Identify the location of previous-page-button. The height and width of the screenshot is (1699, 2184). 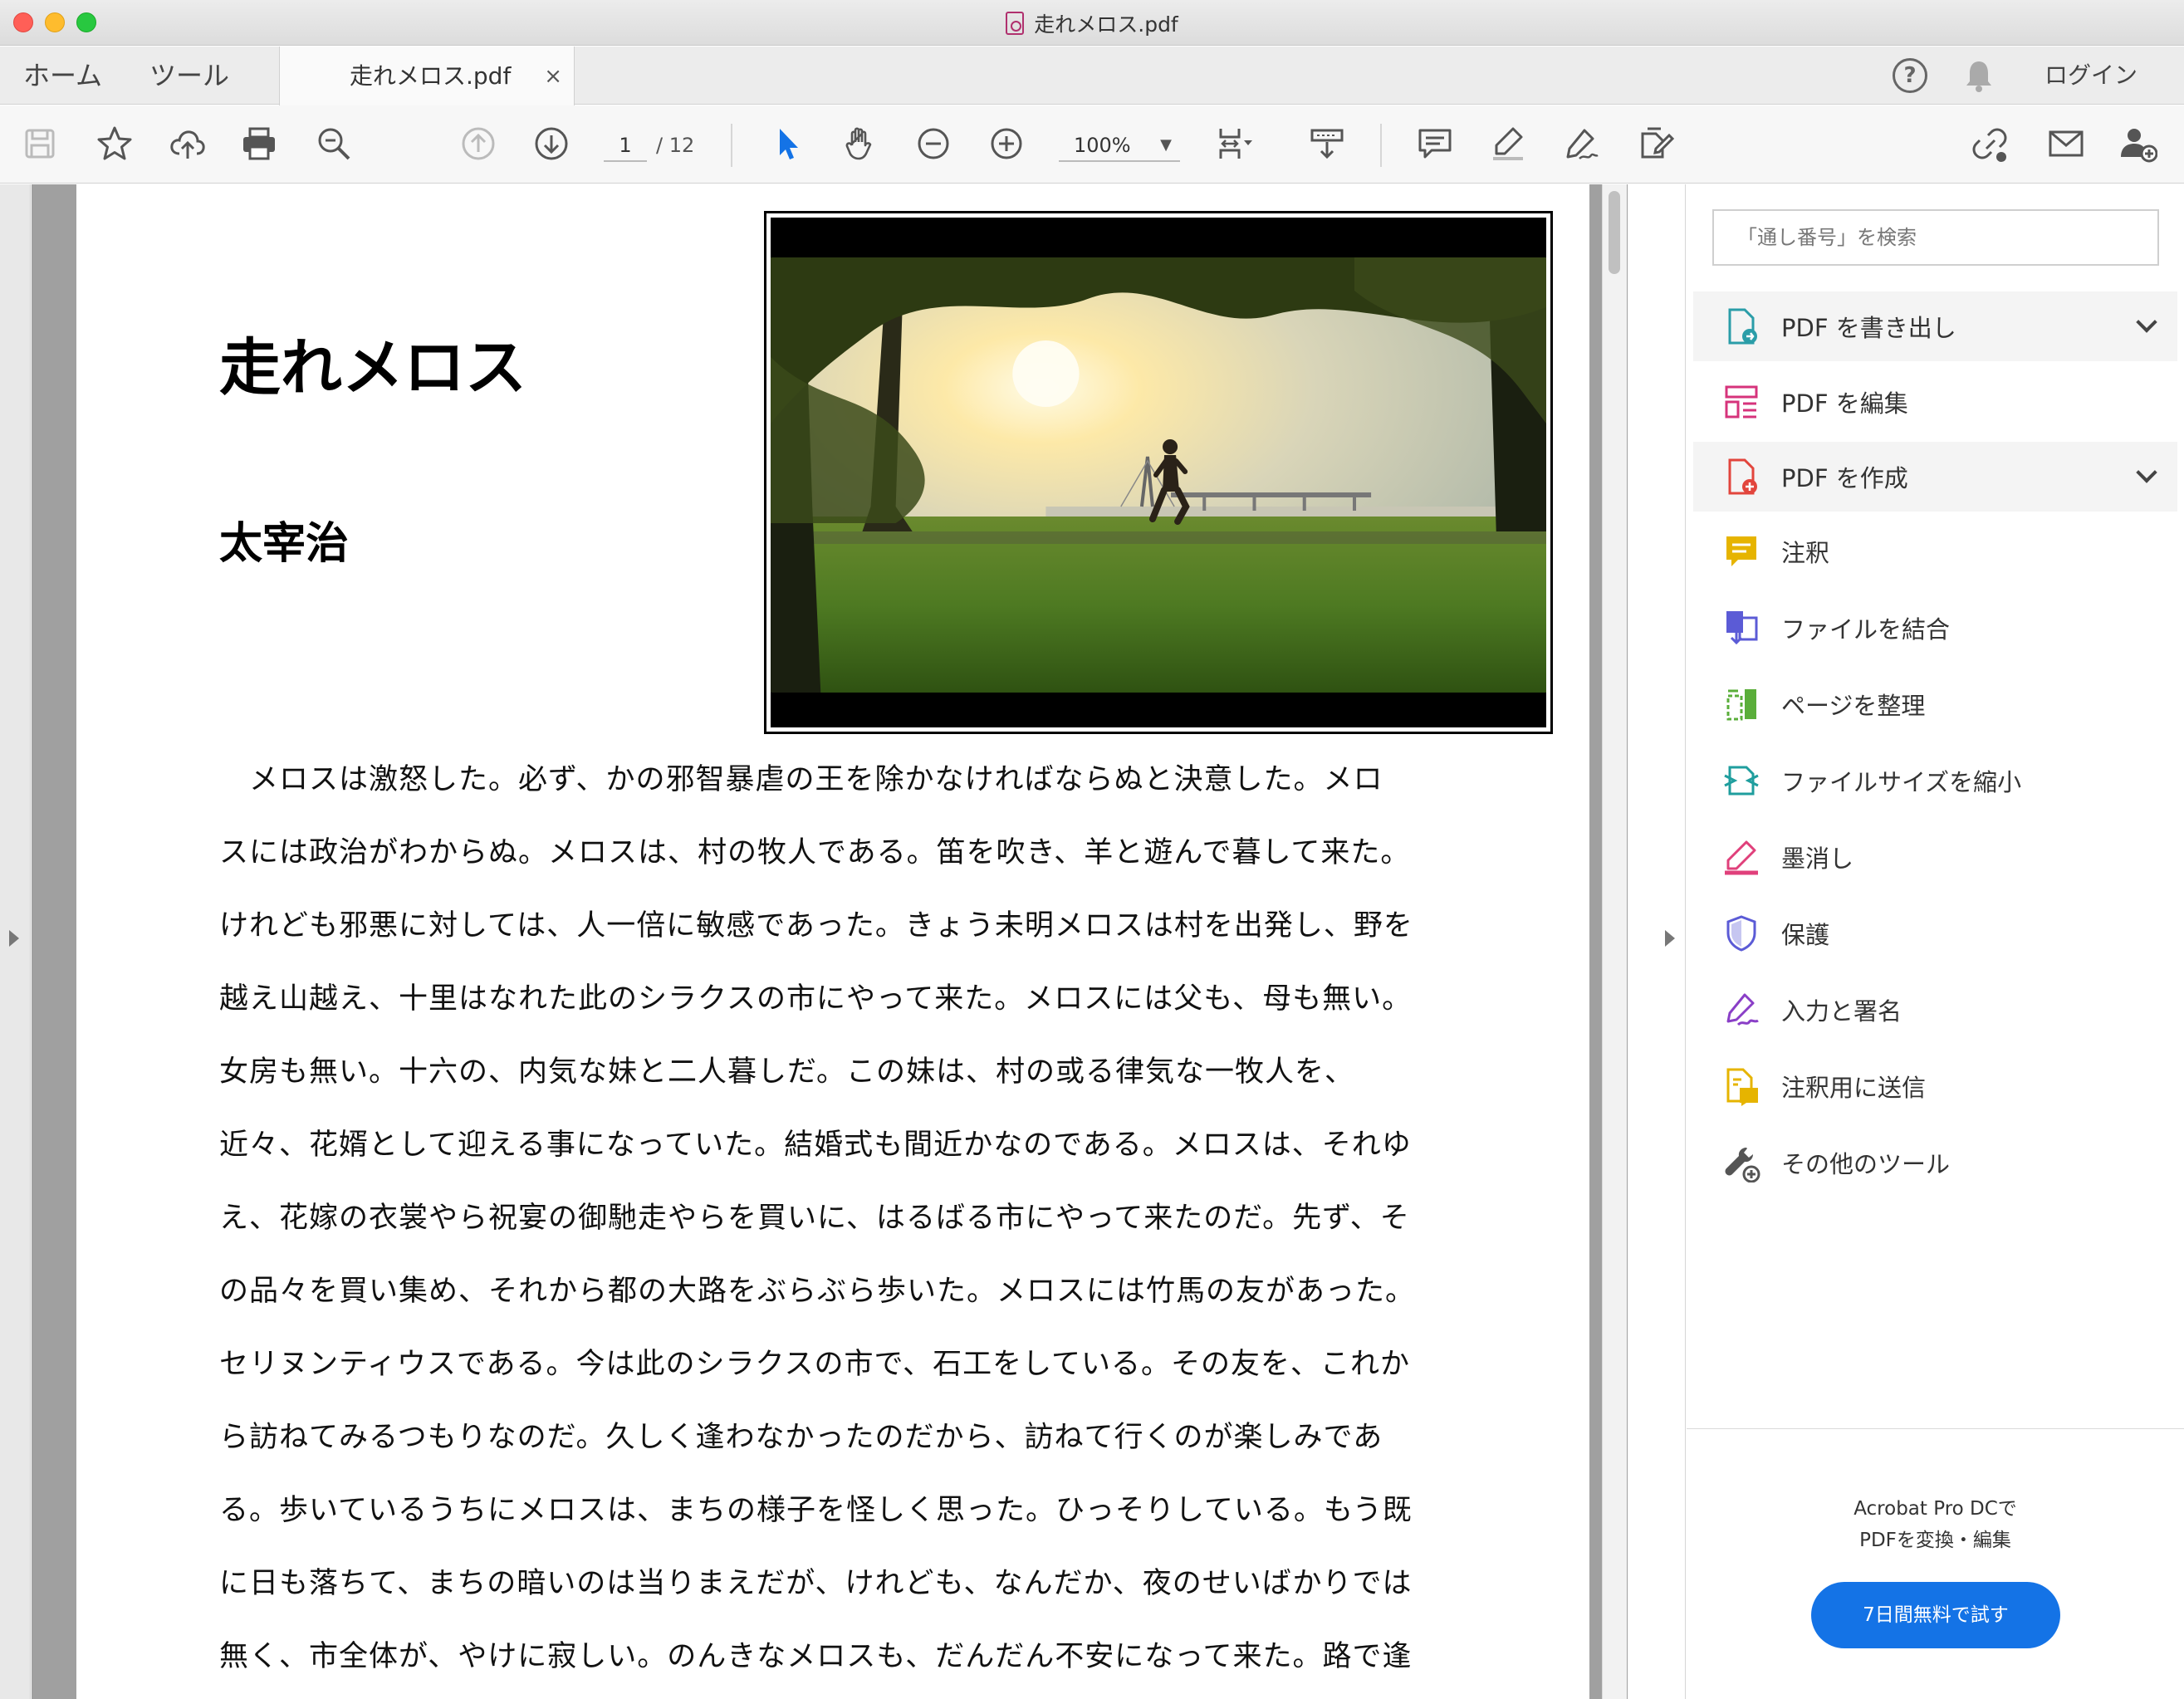
(478, 143).